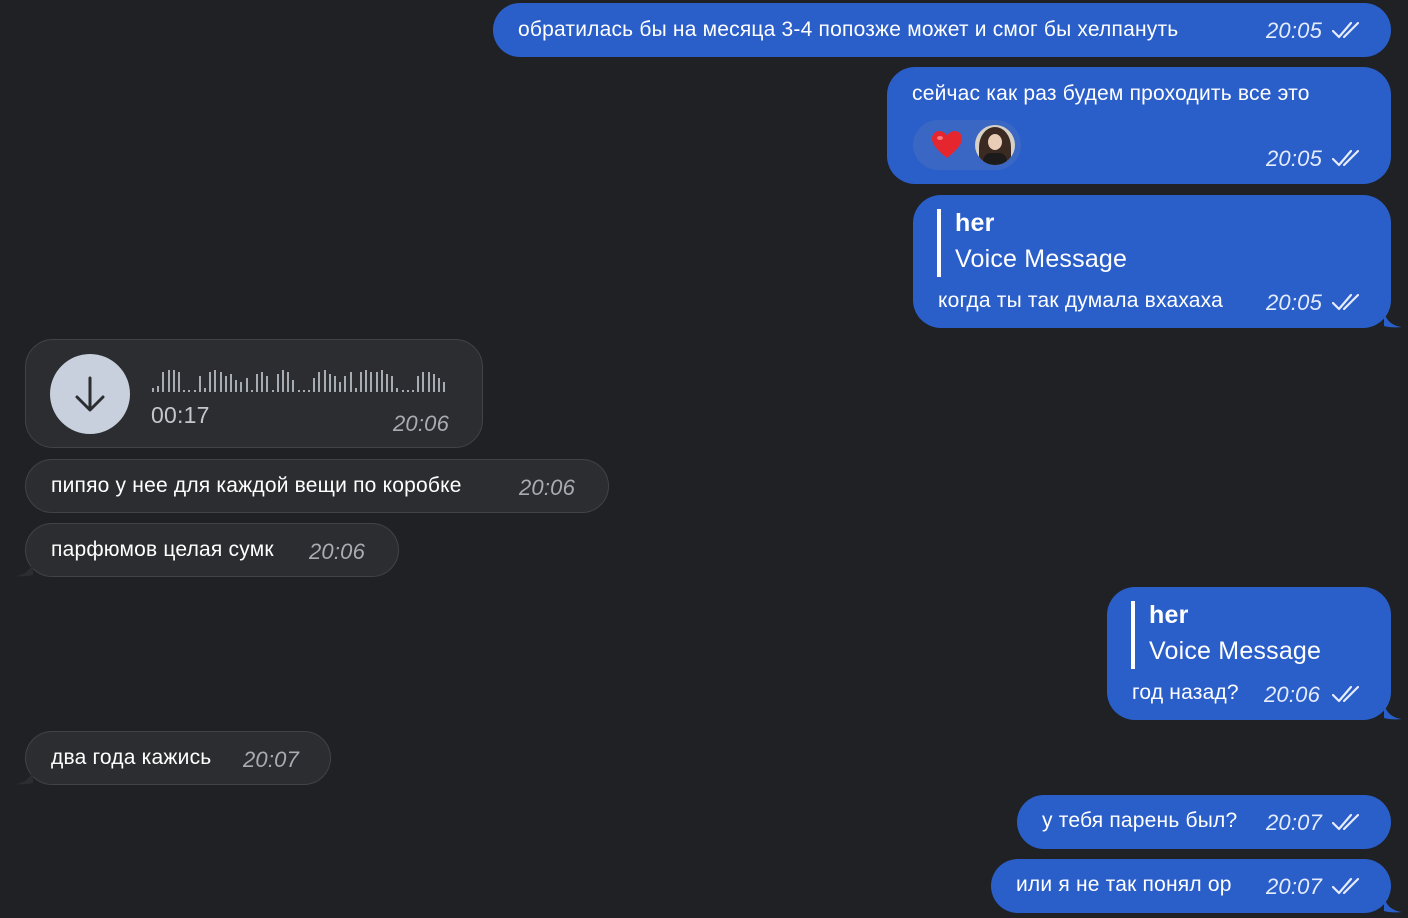  I want to click on message-text: два года кажись, so click(131, 757).